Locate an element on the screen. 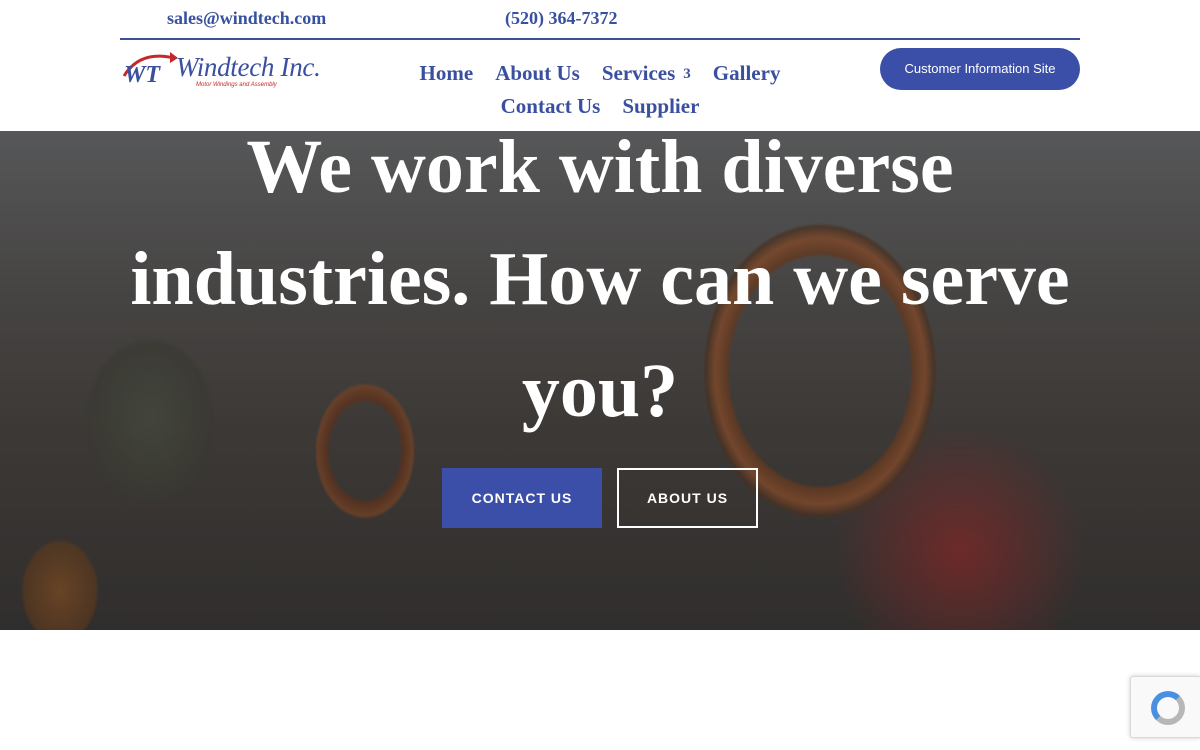  windtech-logo-mark: WT is located at coordinates (150, 70).